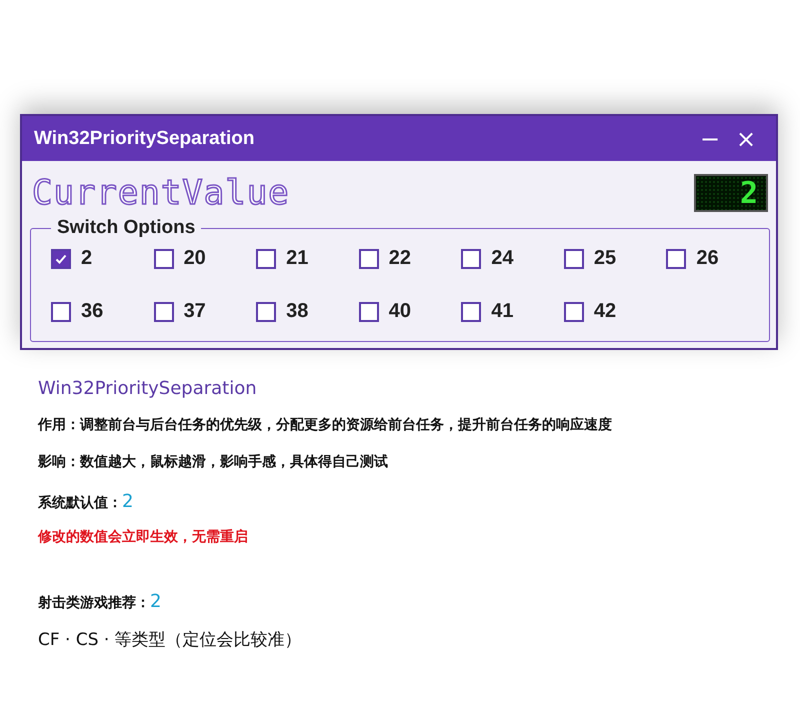  What do you see at coordinates (213, 462) in the screenshot?
I see `note-text: 影响：数值越大，鼠标越滑，影响手感，具体得自己测试` at bounding box center [213, 462].